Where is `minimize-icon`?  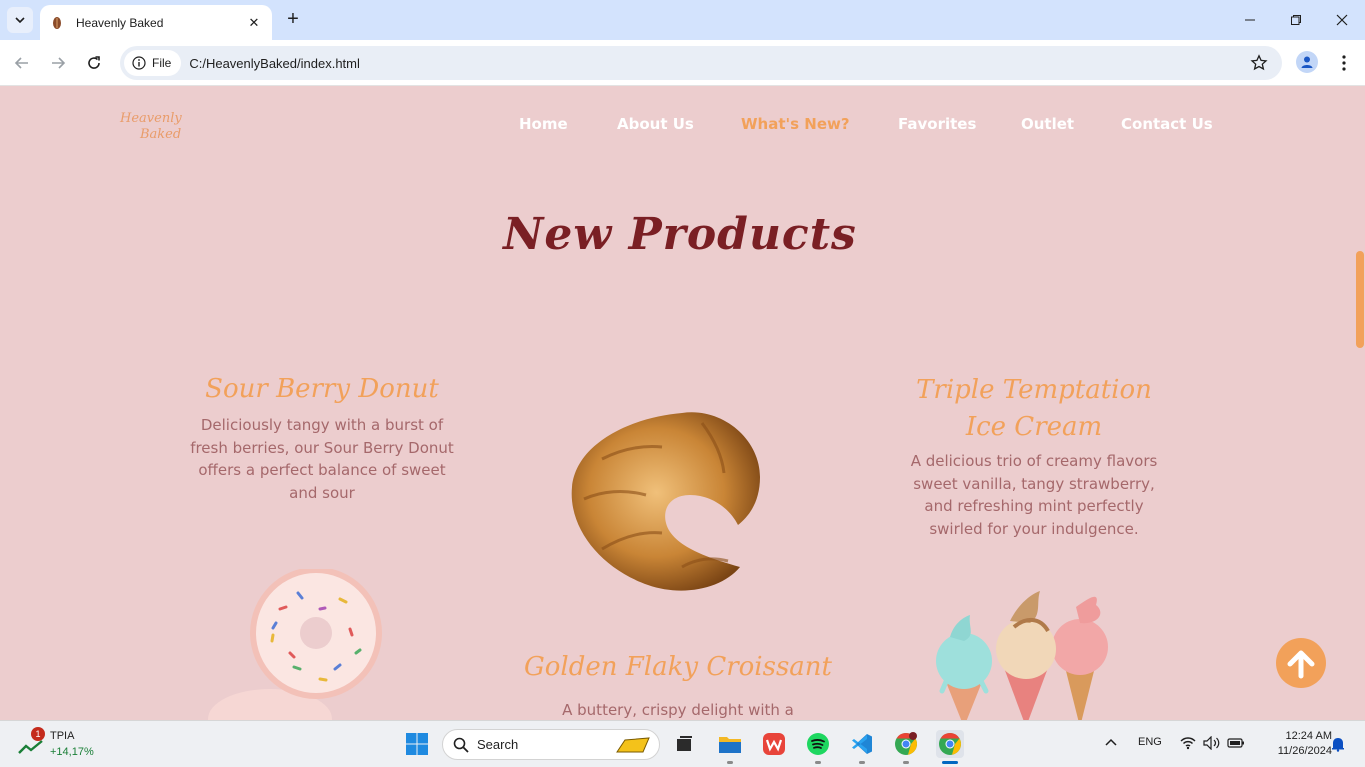 minimize-icon is located at coordinates (1250, 20).